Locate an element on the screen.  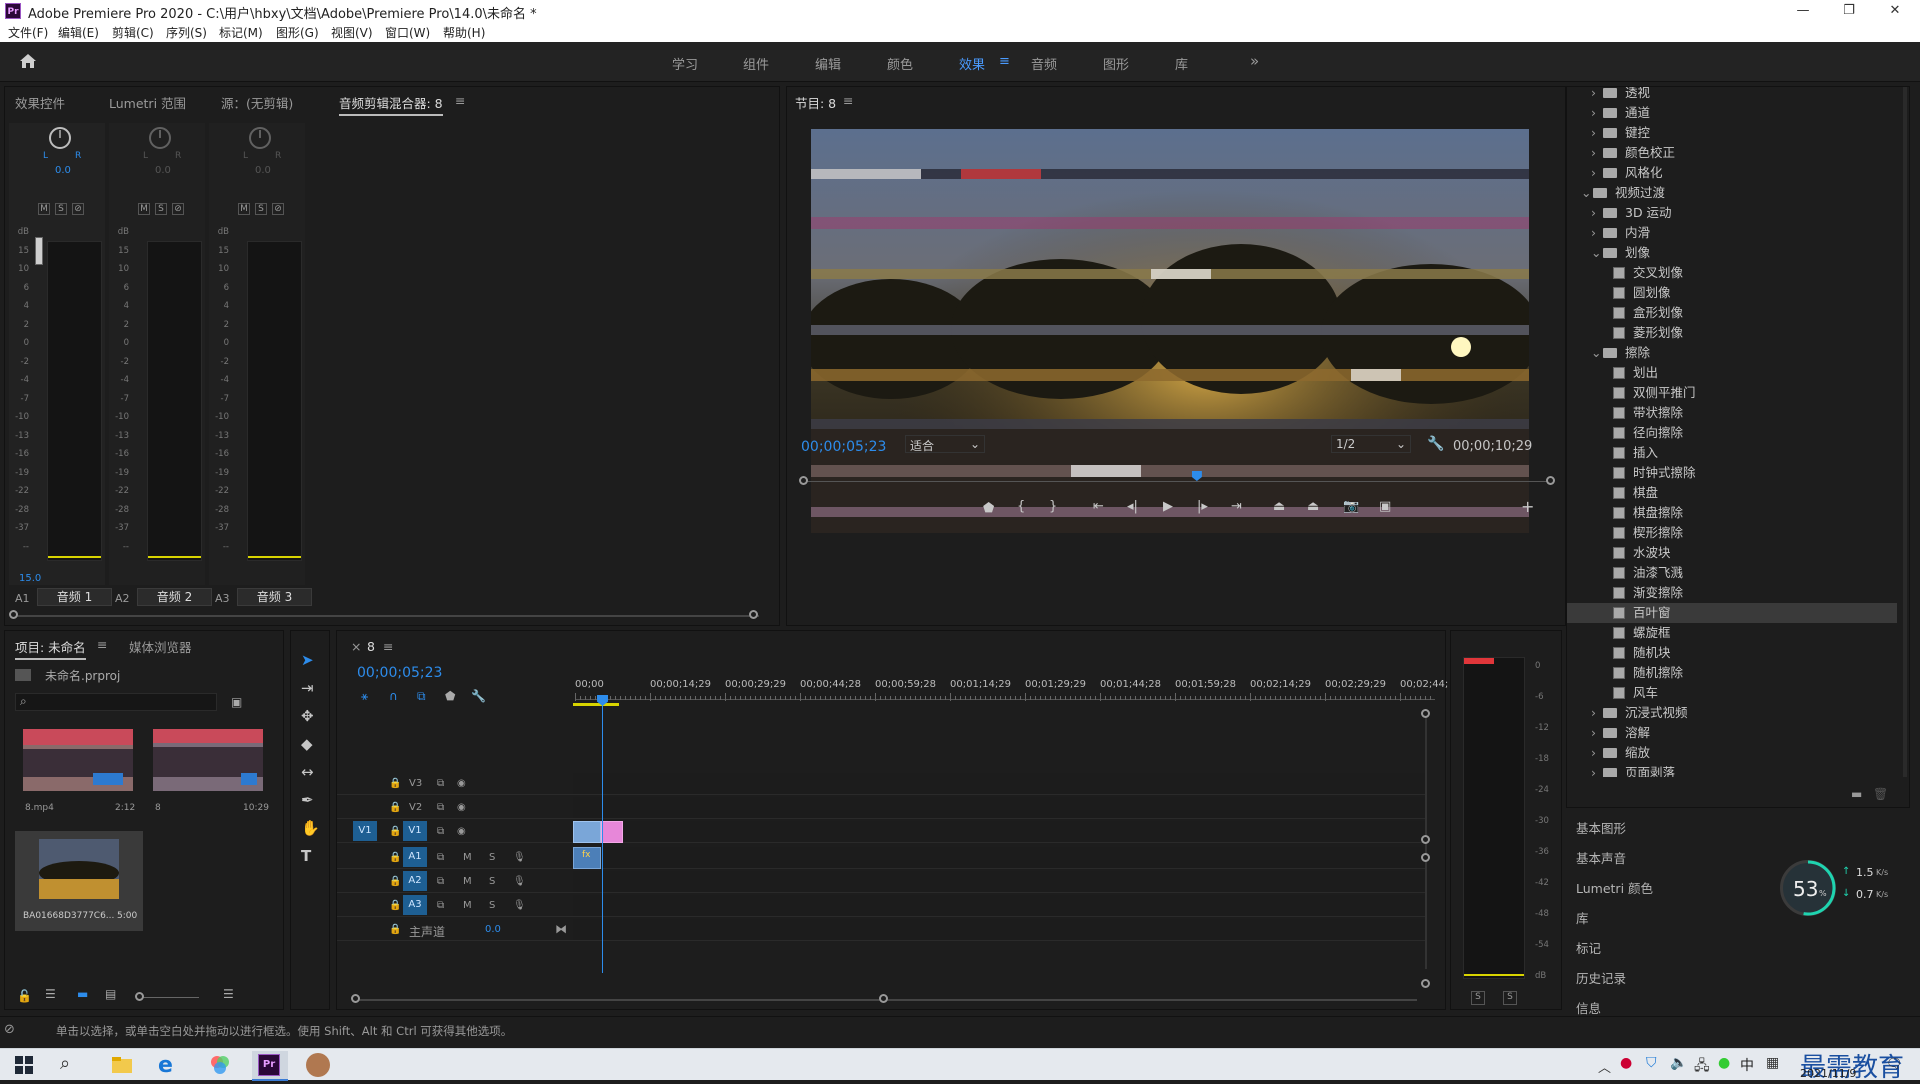
more-workspaces-icon: » is located at coordinates (1254, 61).